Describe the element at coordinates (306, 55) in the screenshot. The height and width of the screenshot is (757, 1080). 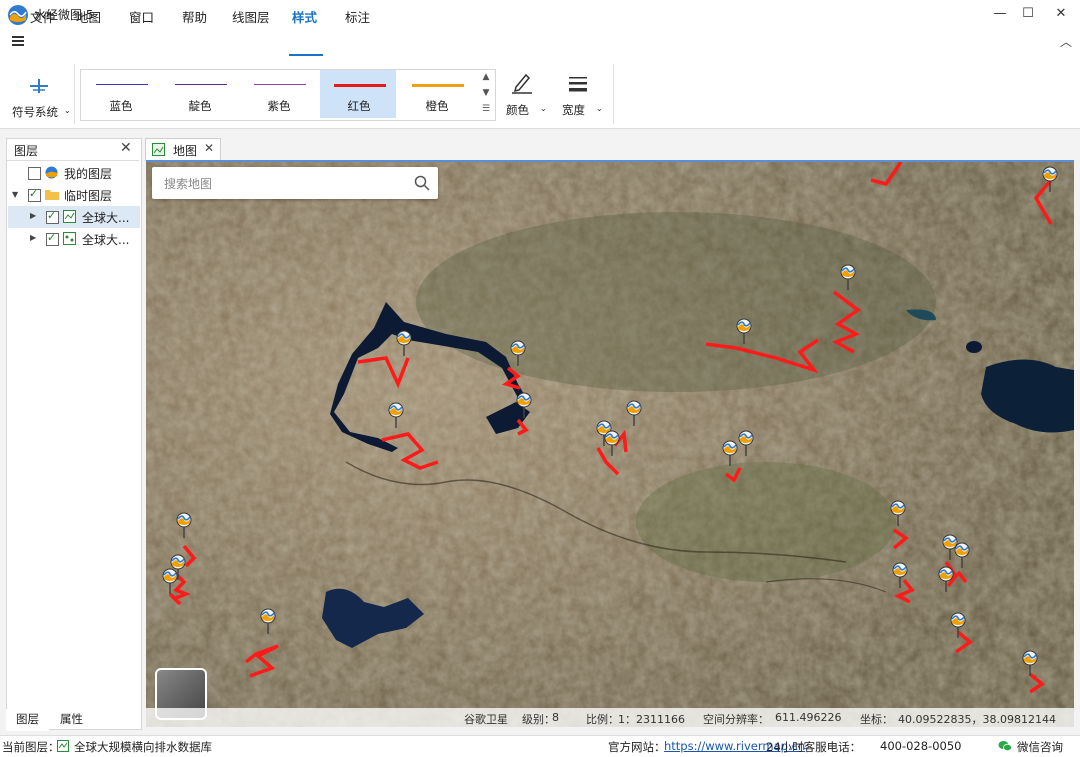
I see `active-tab-underline` at that location.